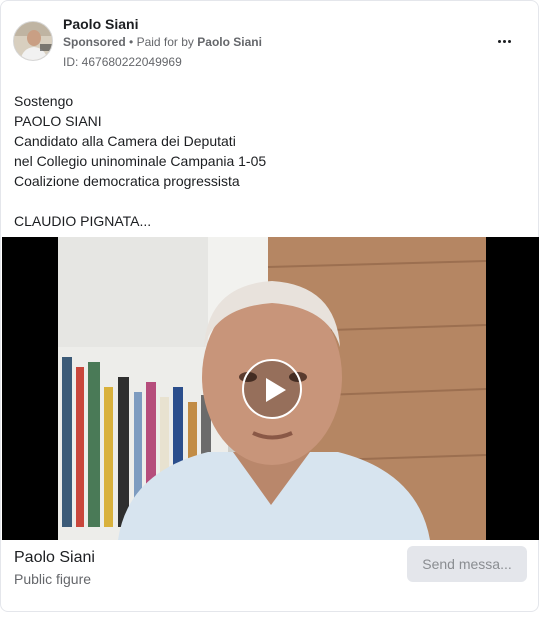 This screenshot has height=620, width=539. Describe the element at coordinates (269, 201) in the screenshot. I see `body-line` at that location.